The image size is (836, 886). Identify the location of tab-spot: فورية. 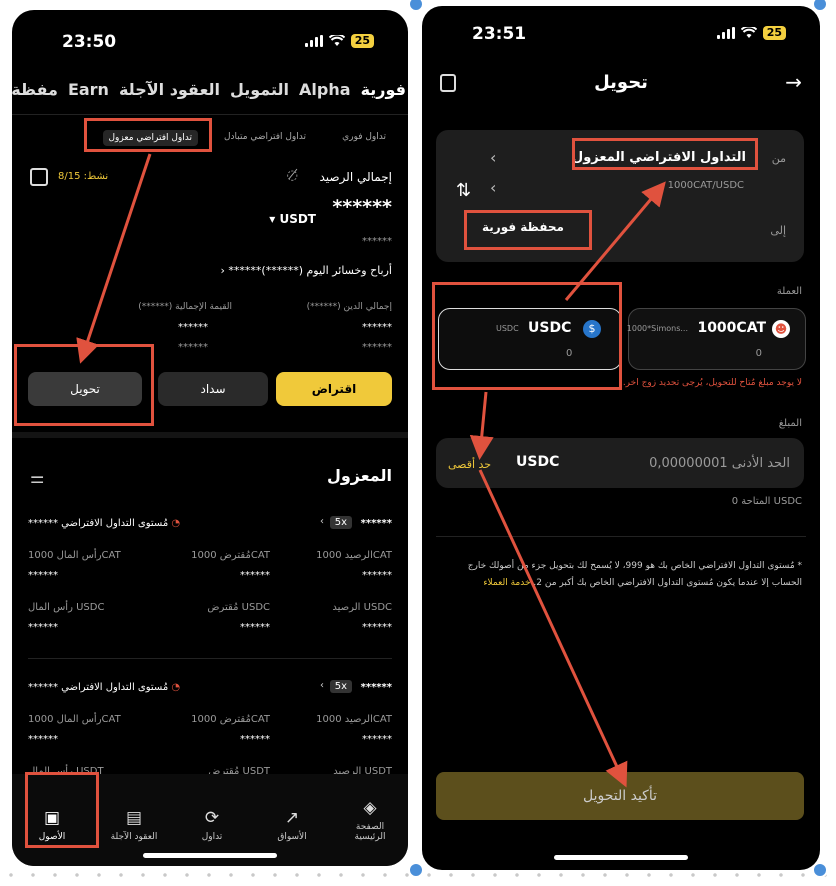
(383, 89).